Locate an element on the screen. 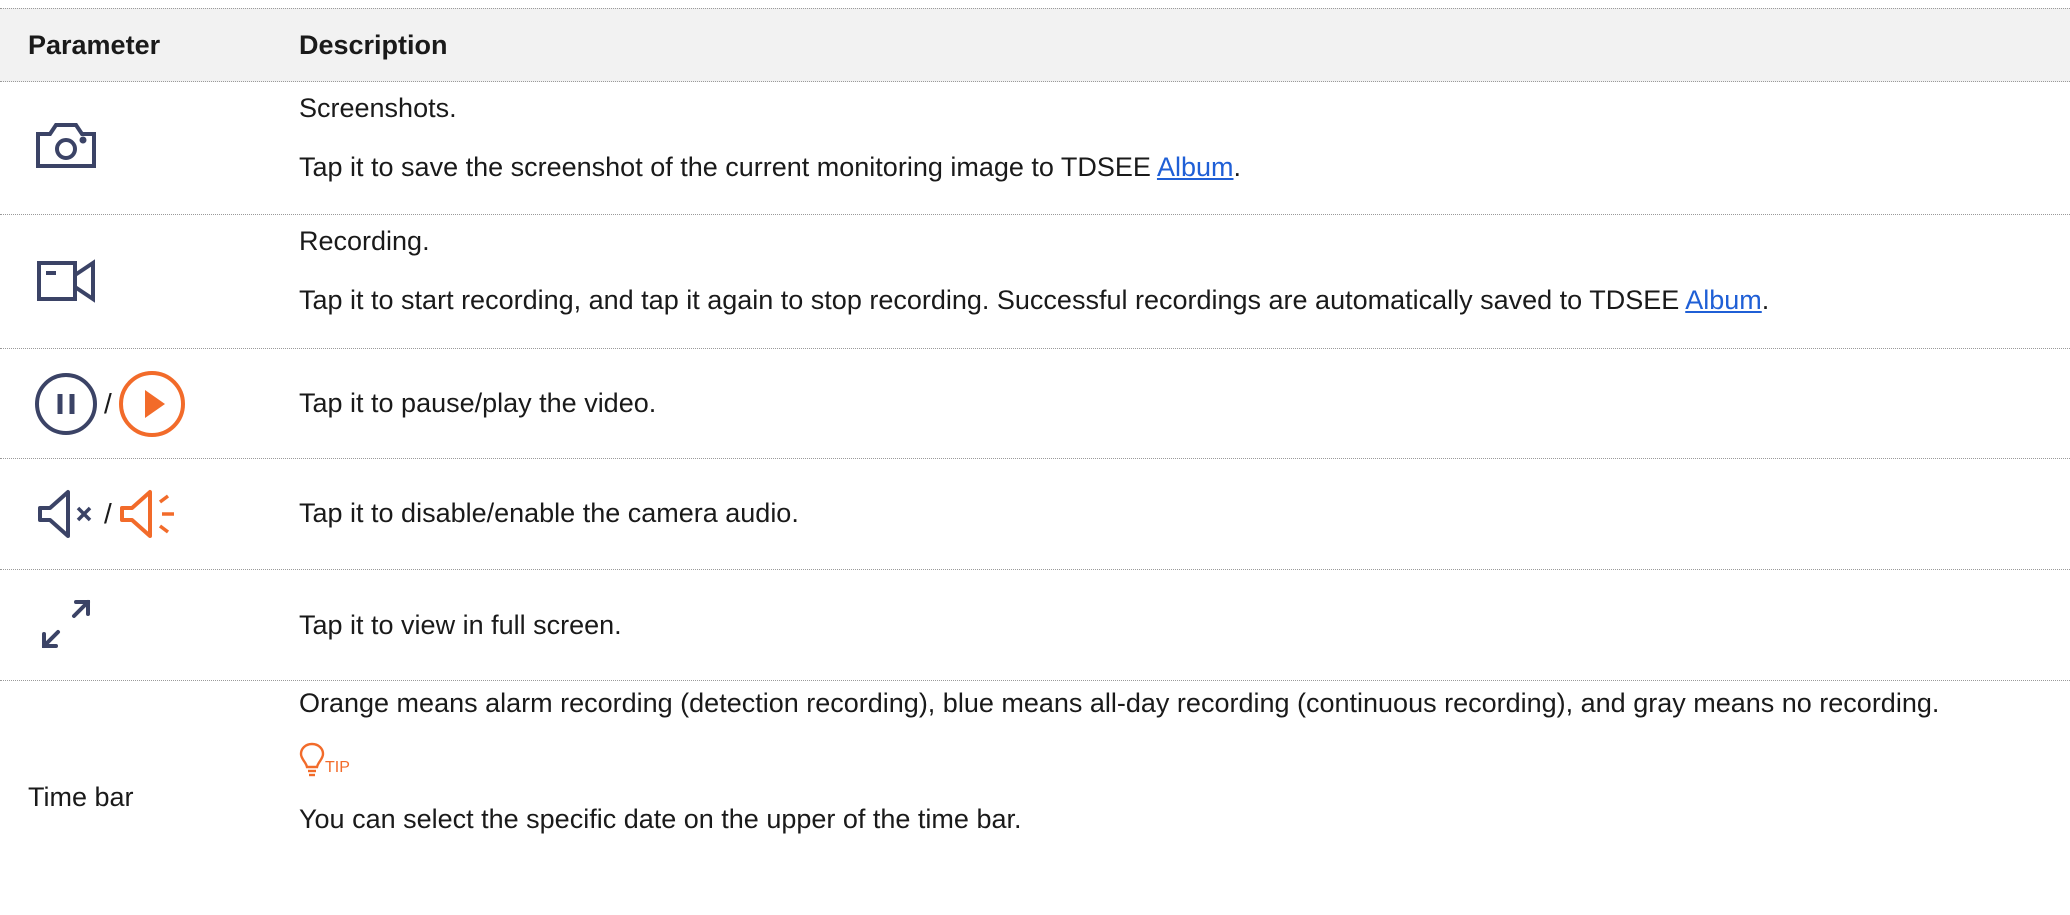 The image size is (2070, 915). tip-label: TIP is located at coordinates (337, 767).